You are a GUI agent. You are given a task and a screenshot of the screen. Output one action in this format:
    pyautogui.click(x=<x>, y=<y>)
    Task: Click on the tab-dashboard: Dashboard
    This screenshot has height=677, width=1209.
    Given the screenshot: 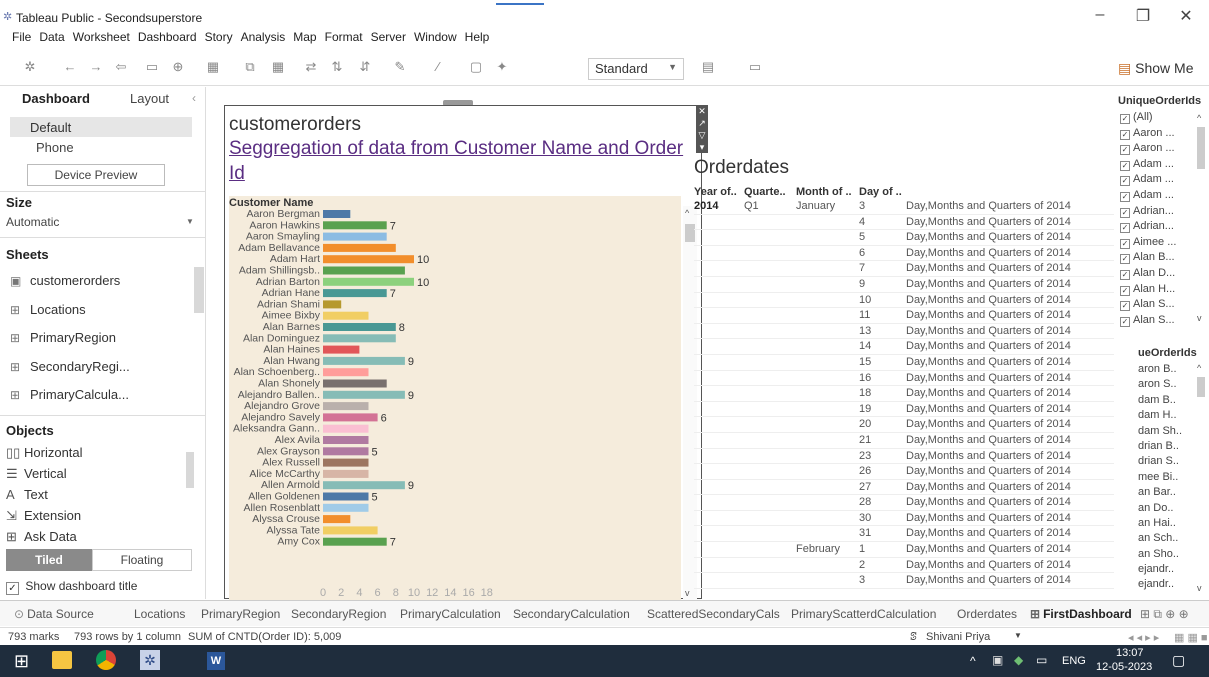 What is the action you would take?
    pyautogui.click(x=56, y=98)
    